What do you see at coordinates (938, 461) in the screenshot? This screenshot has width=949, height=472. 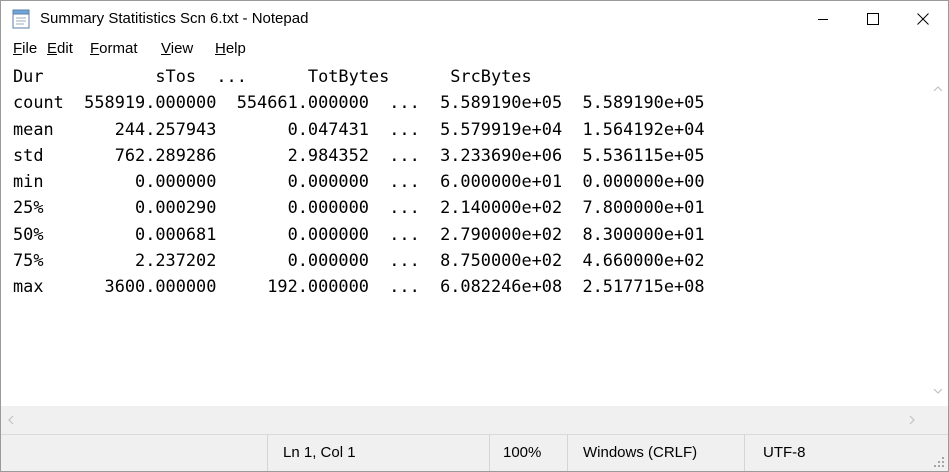 I see `resize-grip-icon` at bounding box center [938, 461].